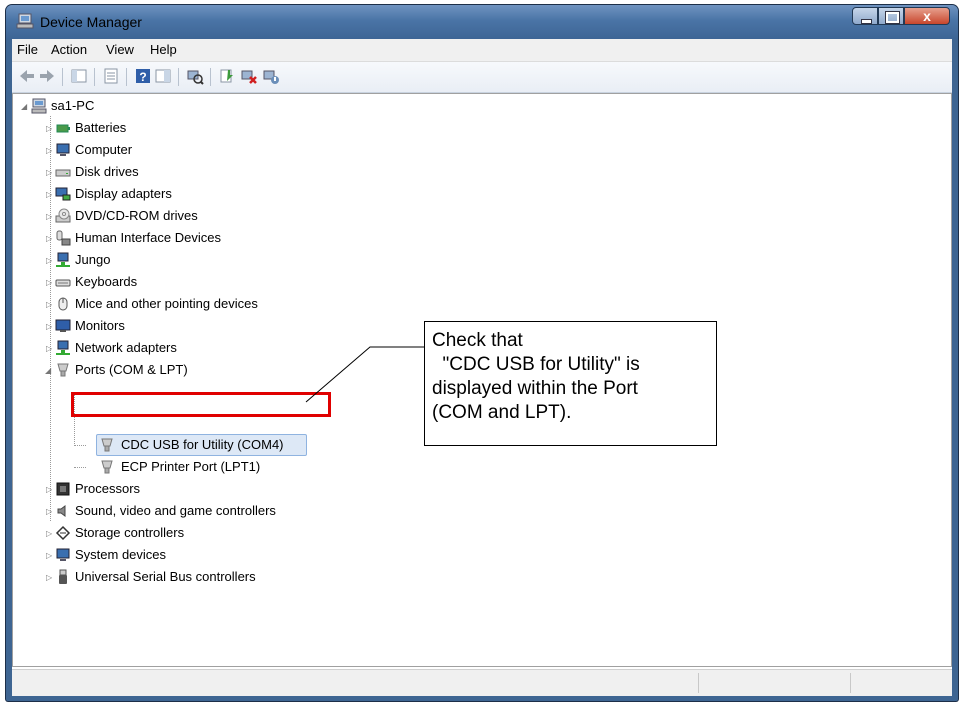 The width and height of the screenshot is (964, 704). I want to click on properties-icon, so click(111, 76).